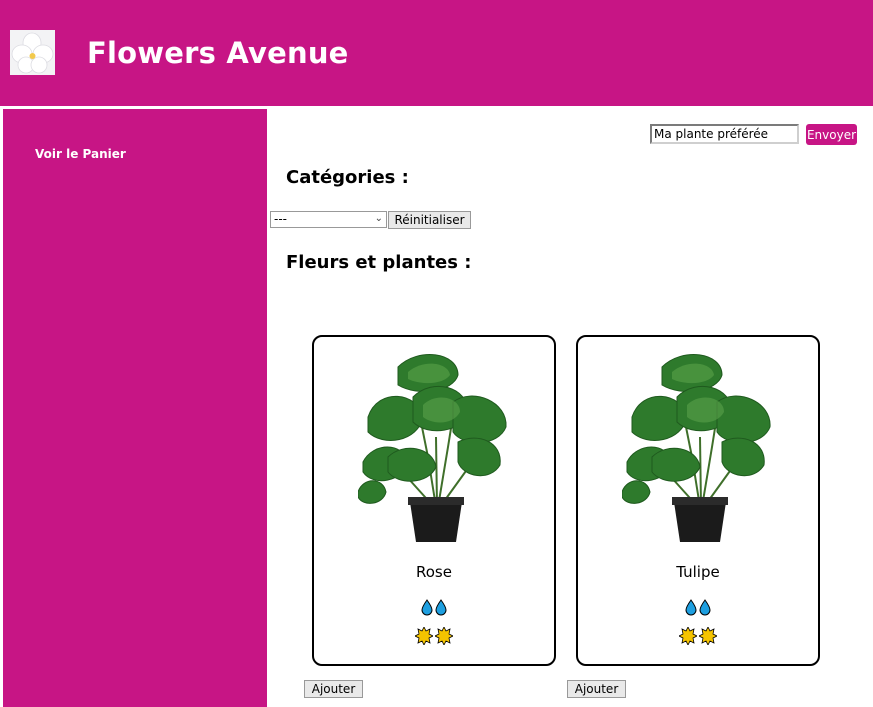  I want to click on site-title: Flowers Avenue, so click(218, 53).